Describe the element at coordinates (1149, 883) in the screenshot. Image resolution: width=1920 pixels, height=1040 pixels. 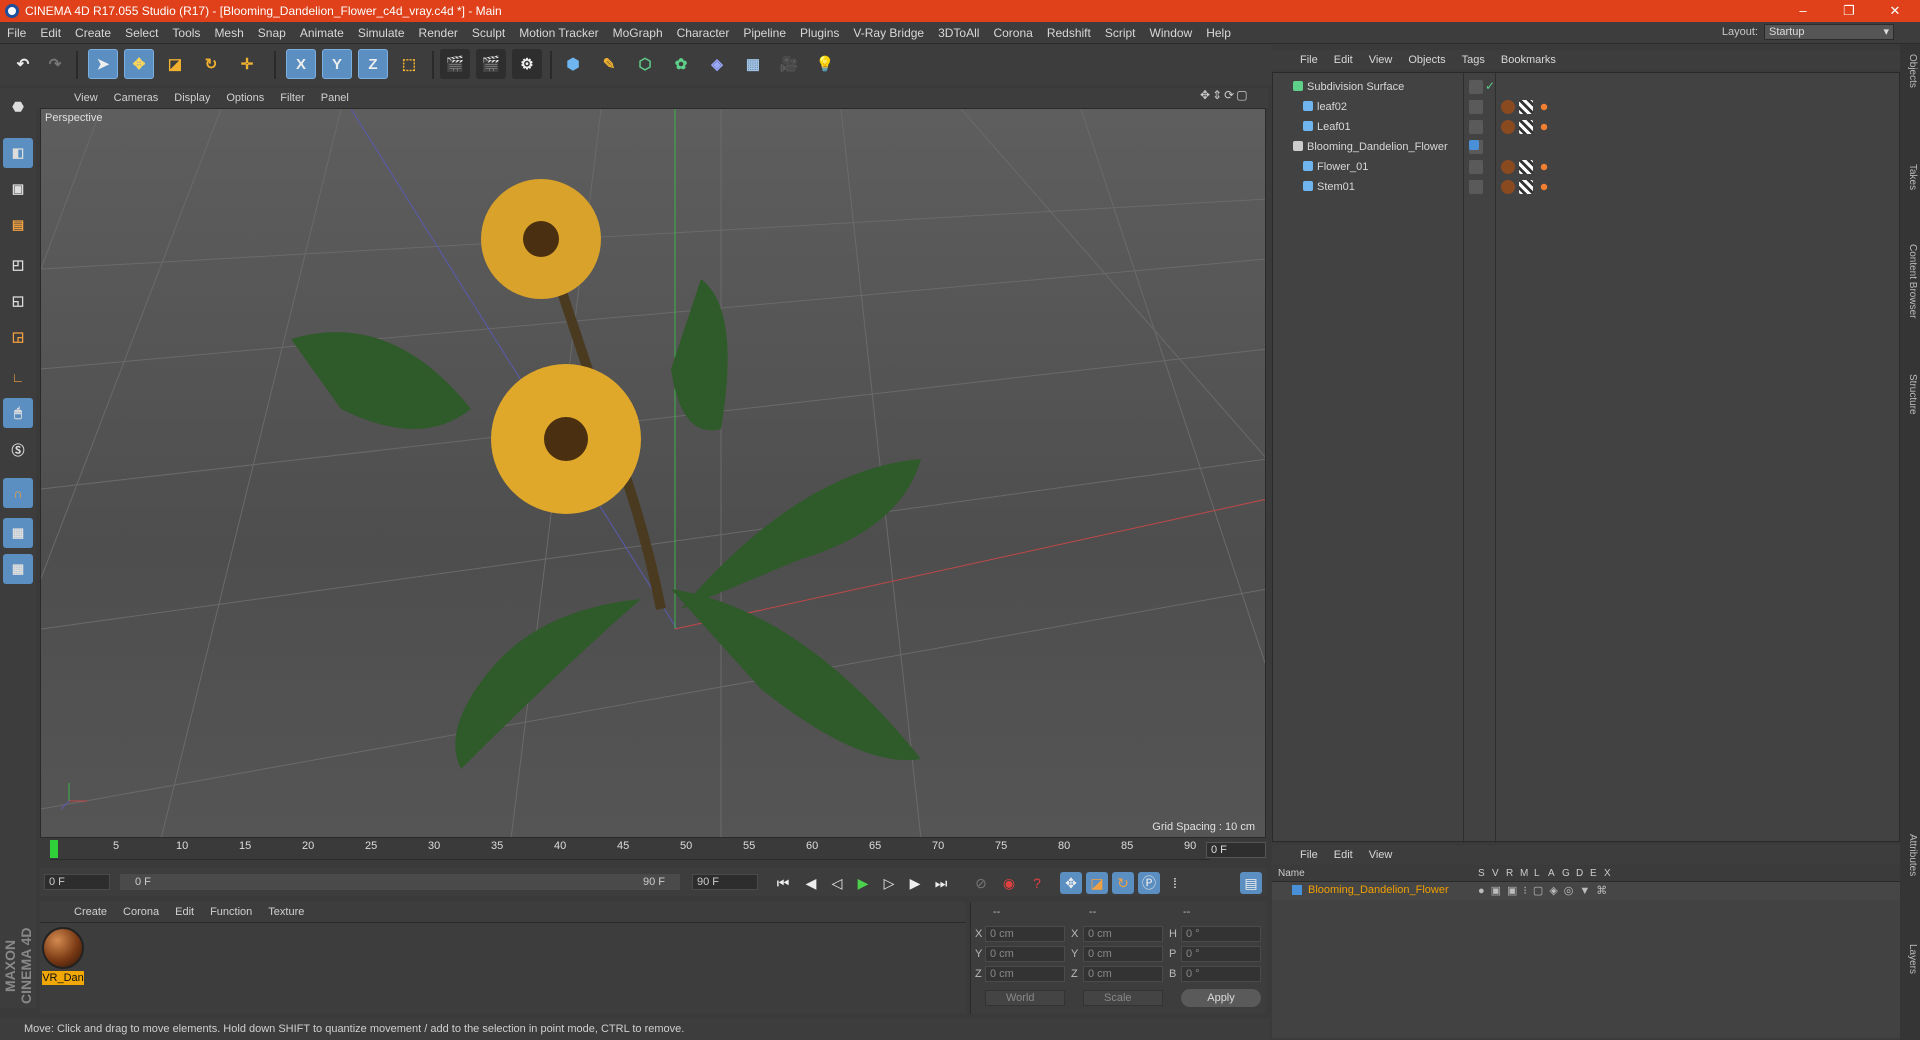
I see `parameter-key-icon: Ⓟ` at that location.